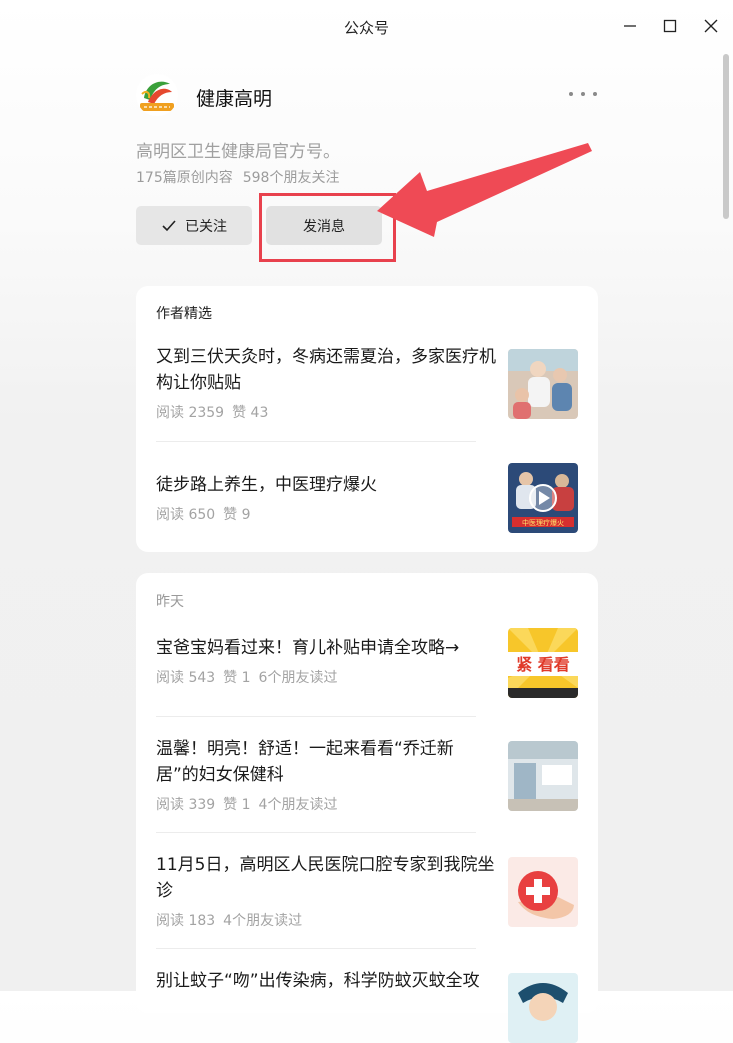  Describe the element at coordinates (367, 1005) in the screenshot. I see `article-item: 别让蚊子“吻”出传染病，科学防蚊灭蚊全攻` at that location.